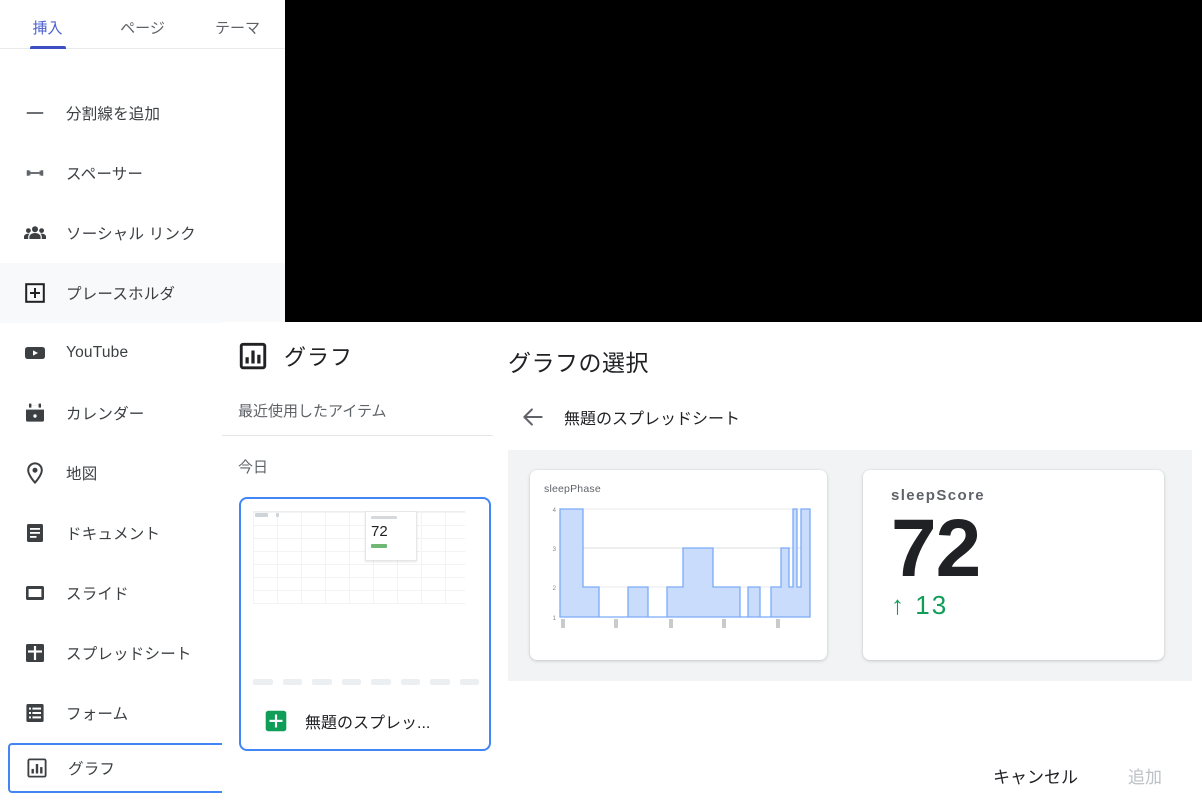 This screenshot has width=1202, height=806. I want to click on sidebar-item-youtube-label: YouTube, so click(97, 352).